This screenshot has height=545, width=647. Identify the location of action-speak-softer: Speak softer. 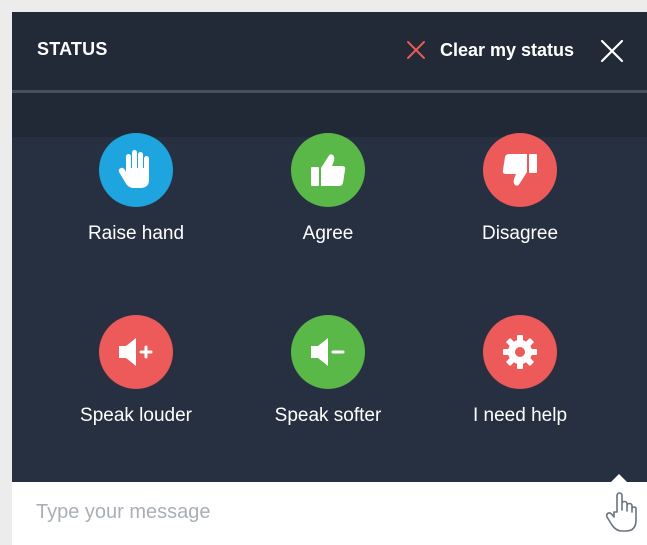
(328, 375).